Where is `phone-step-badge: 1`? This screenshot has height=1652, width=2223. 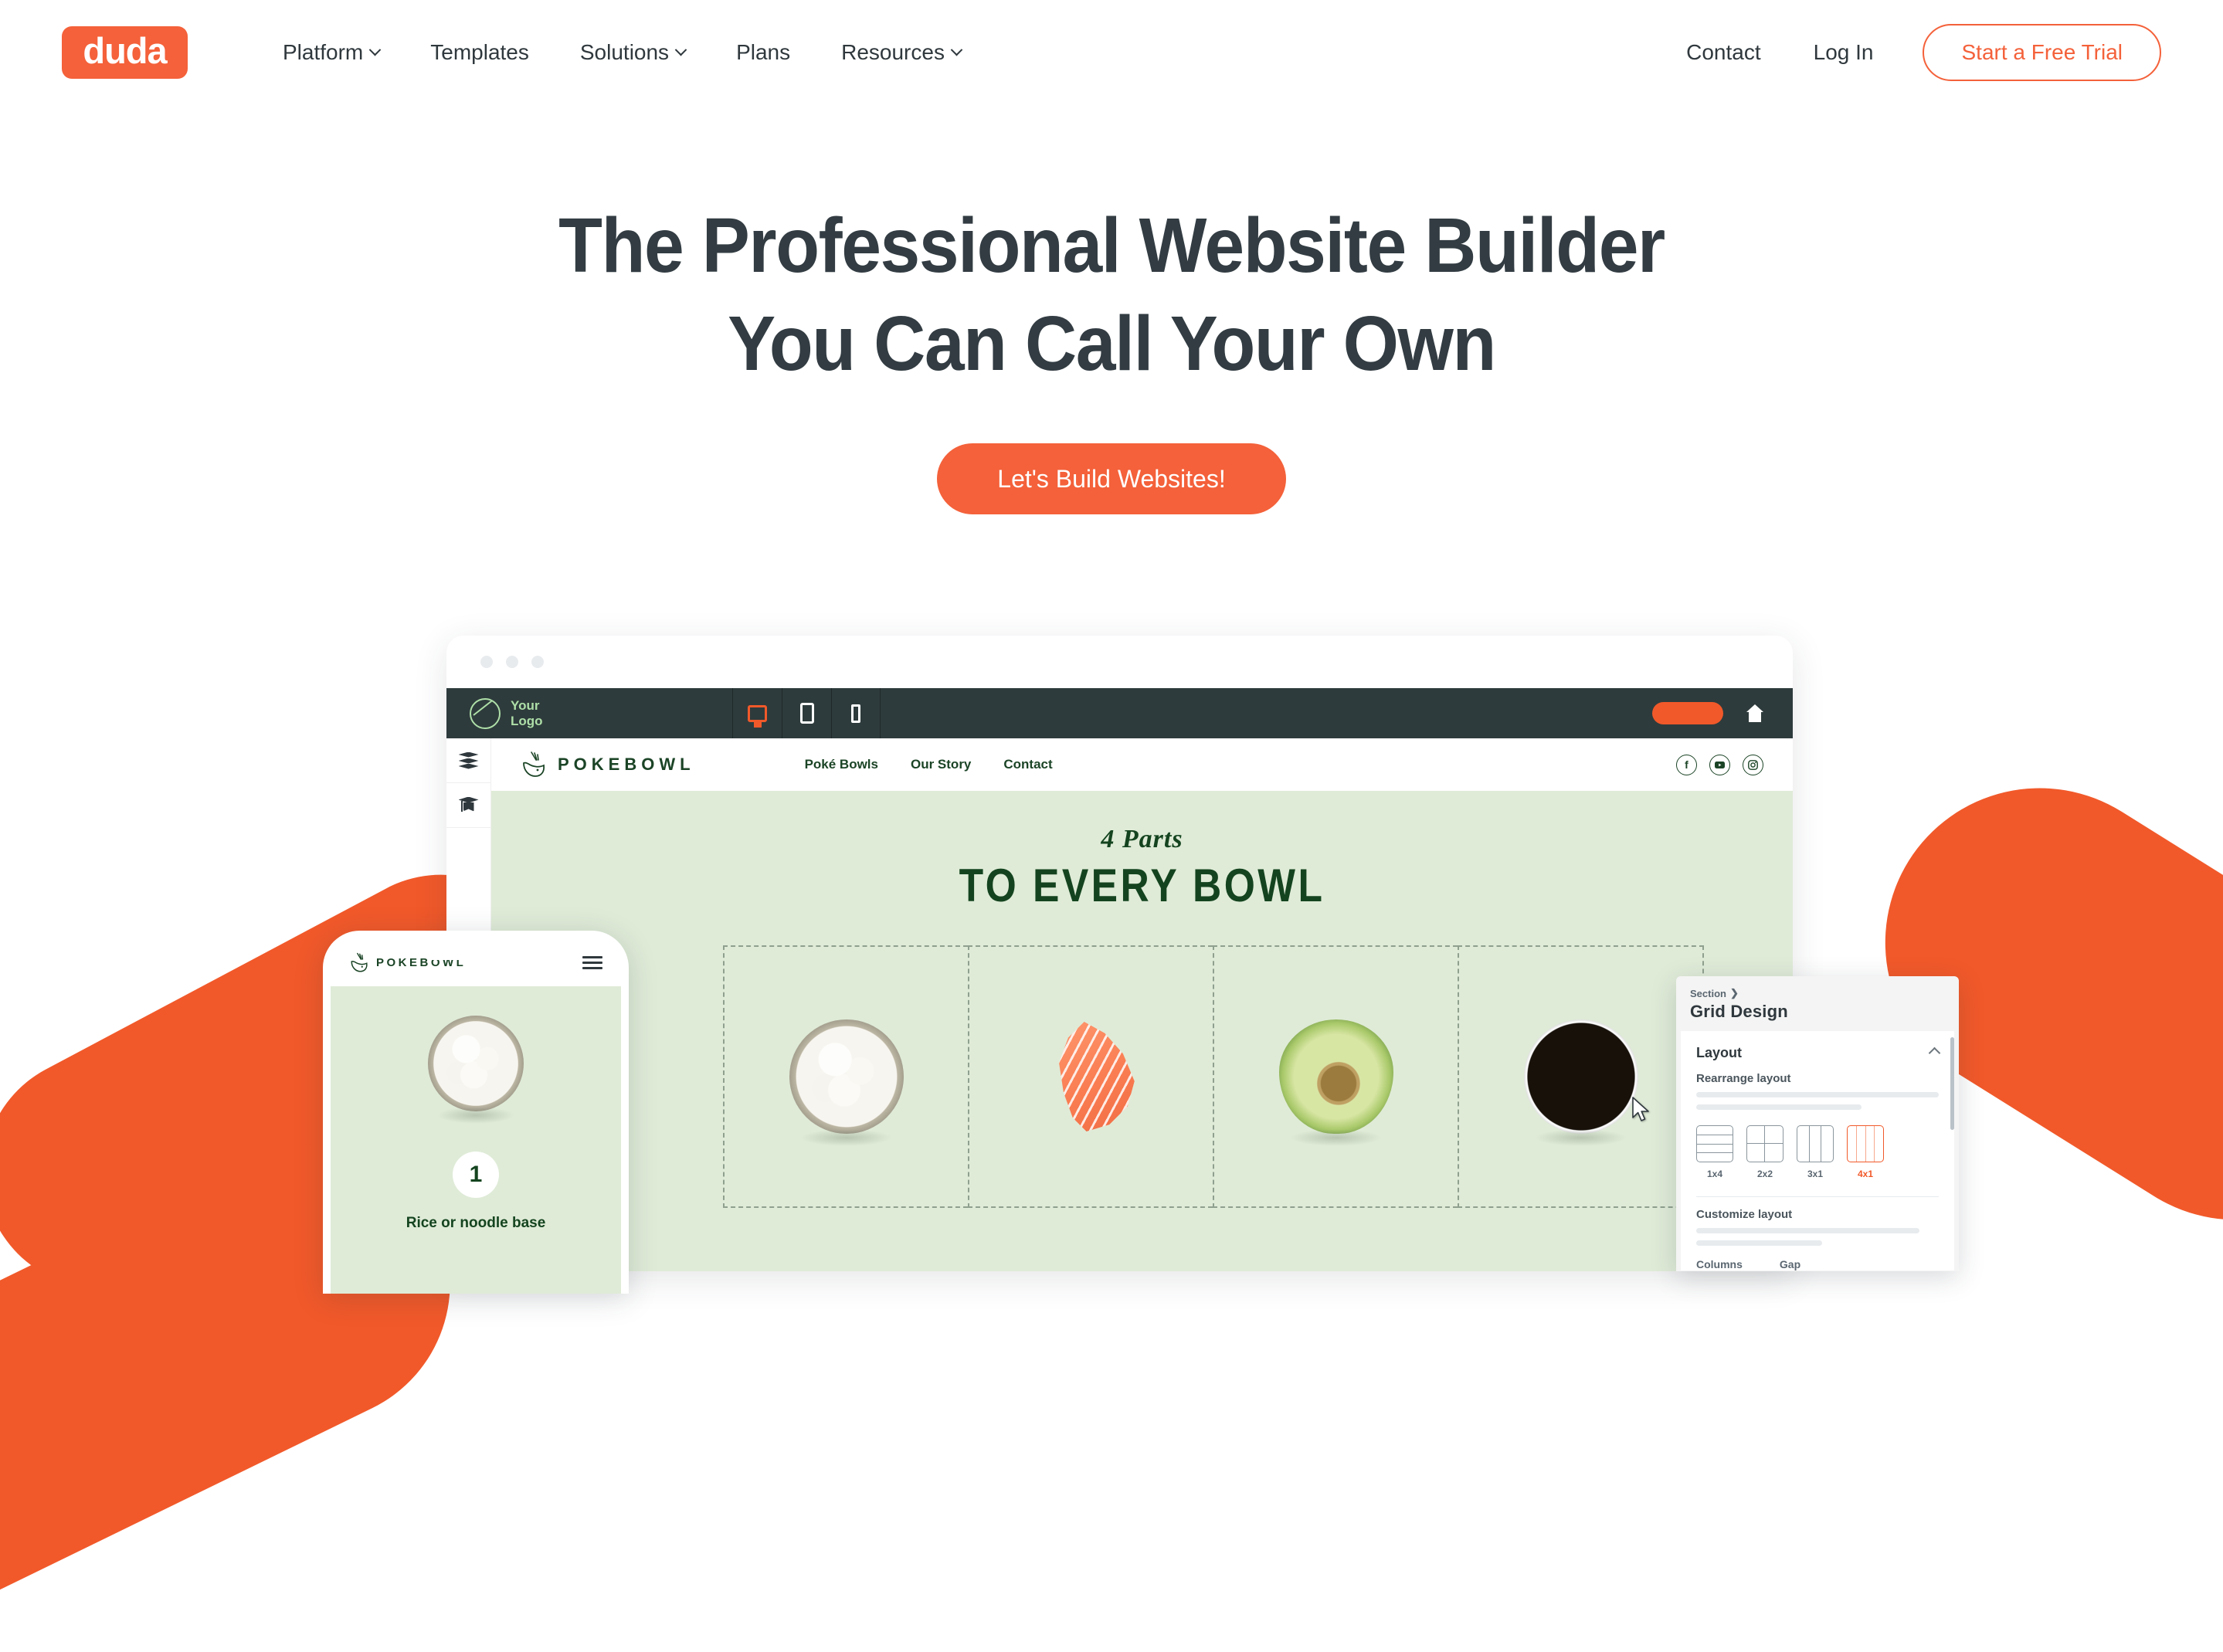
phone-step-badge: 1 is located at coordinates (476, 1175).